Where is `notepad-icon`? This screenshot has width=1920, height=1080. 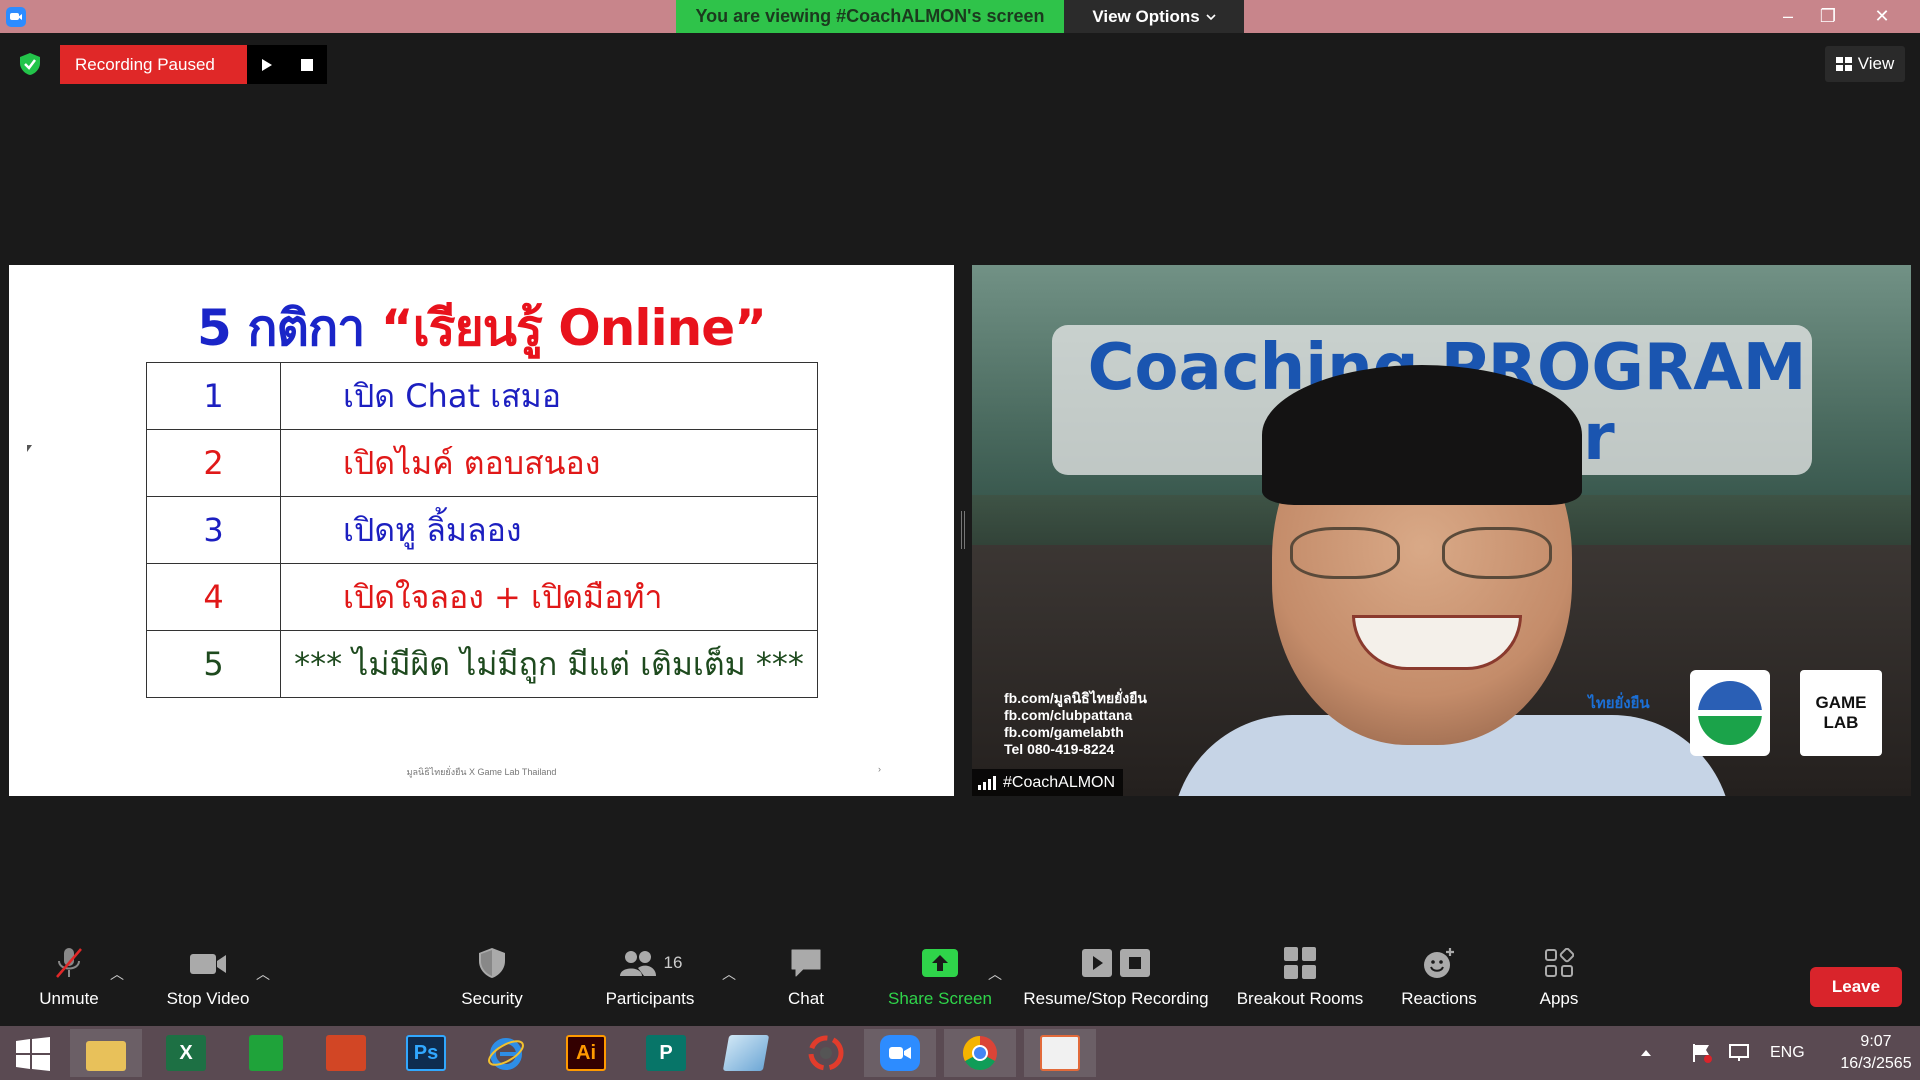 notepad-icon is located at coordinates (746, 1053).